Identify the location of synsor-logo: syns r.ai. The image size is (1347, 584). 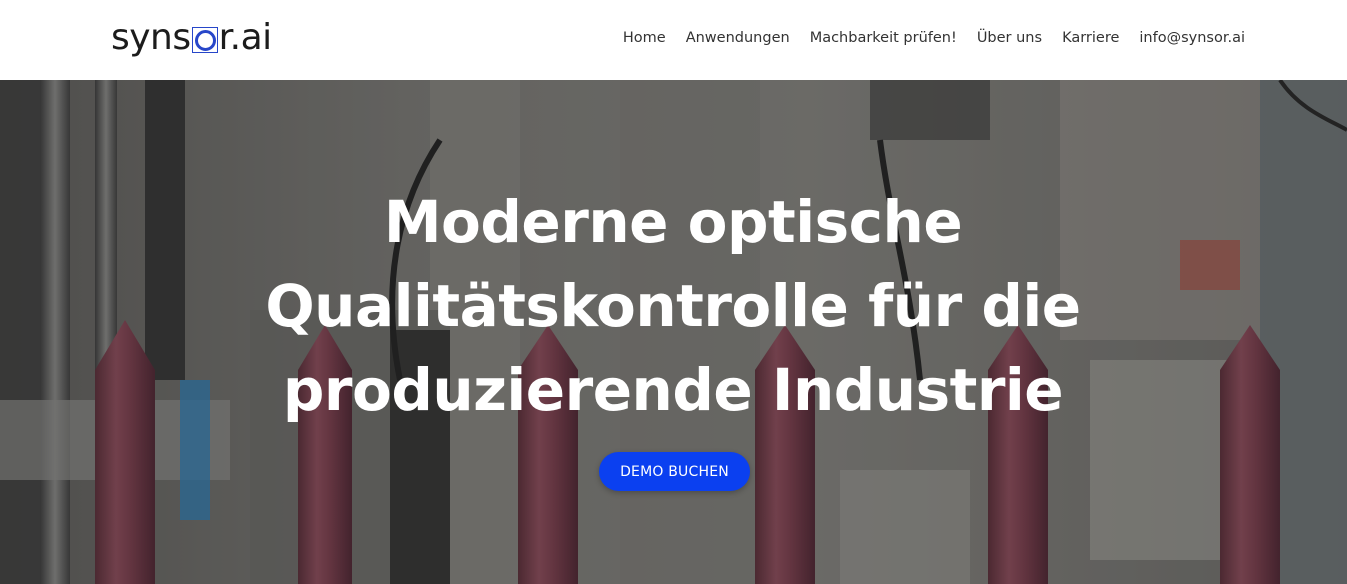
(191, 38).